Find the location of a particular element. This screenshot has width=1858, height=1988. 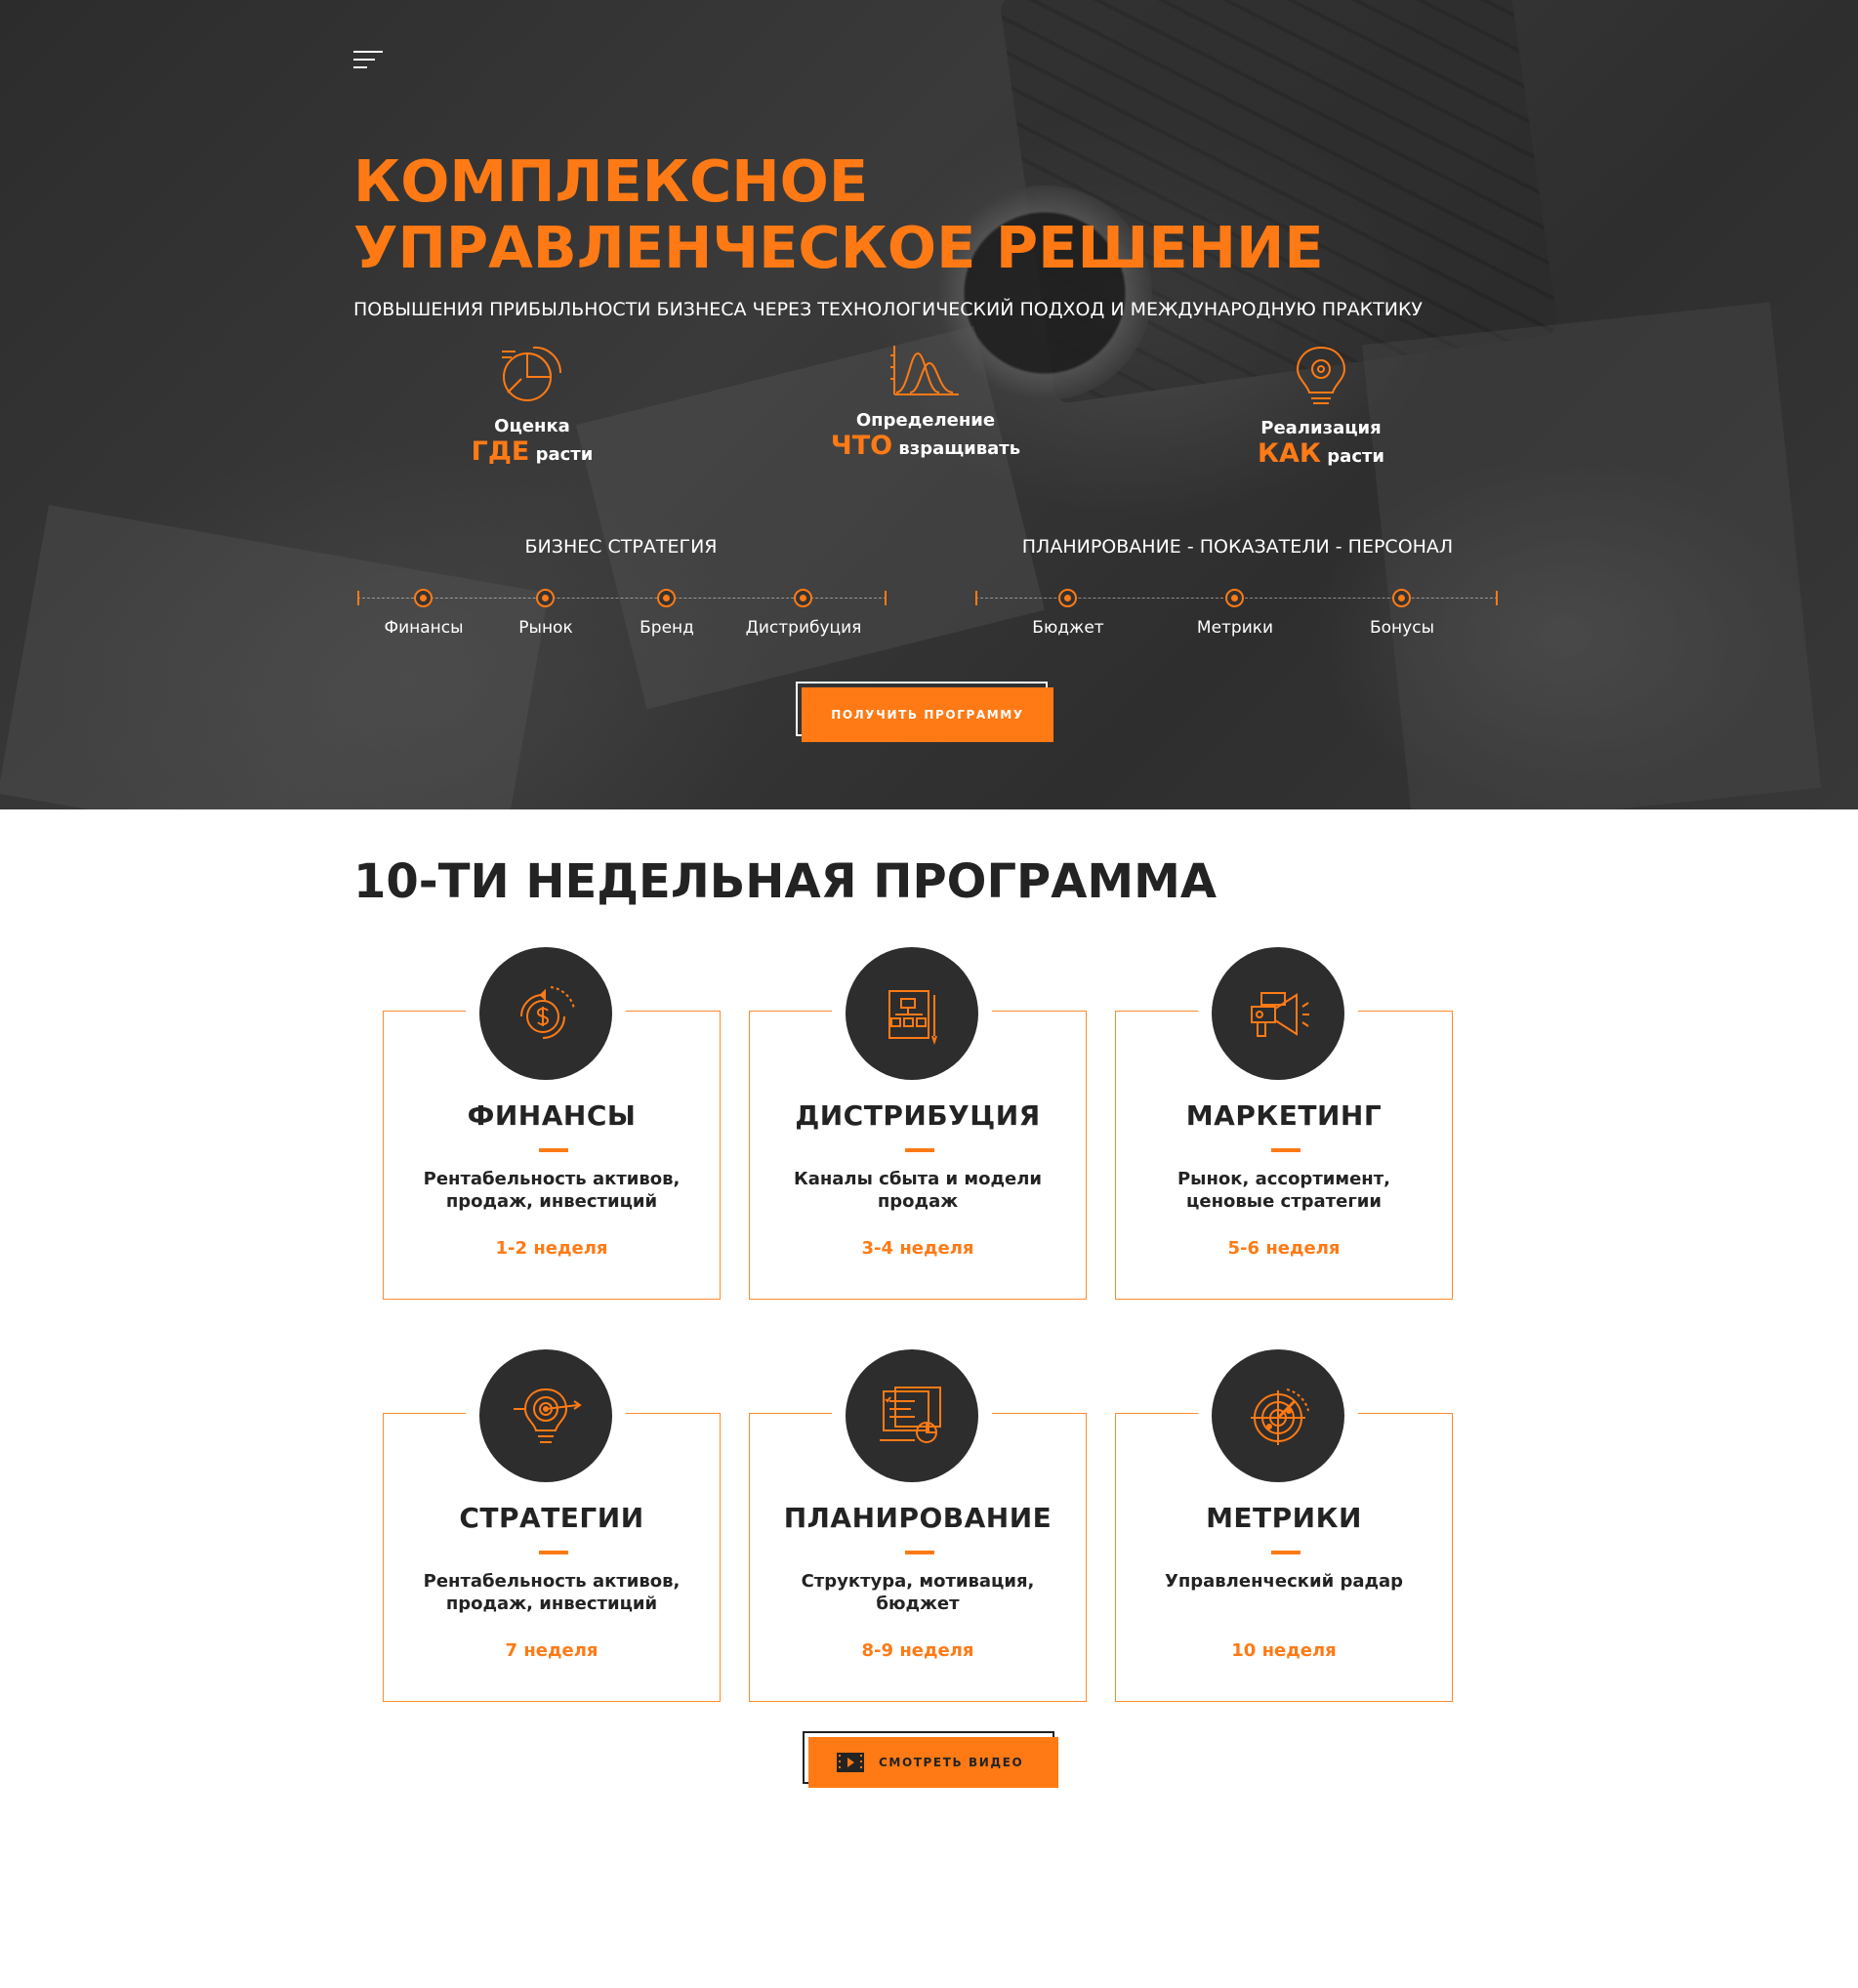

card-title: ФИНАНСЫ is located at coordinates (552, 1115).